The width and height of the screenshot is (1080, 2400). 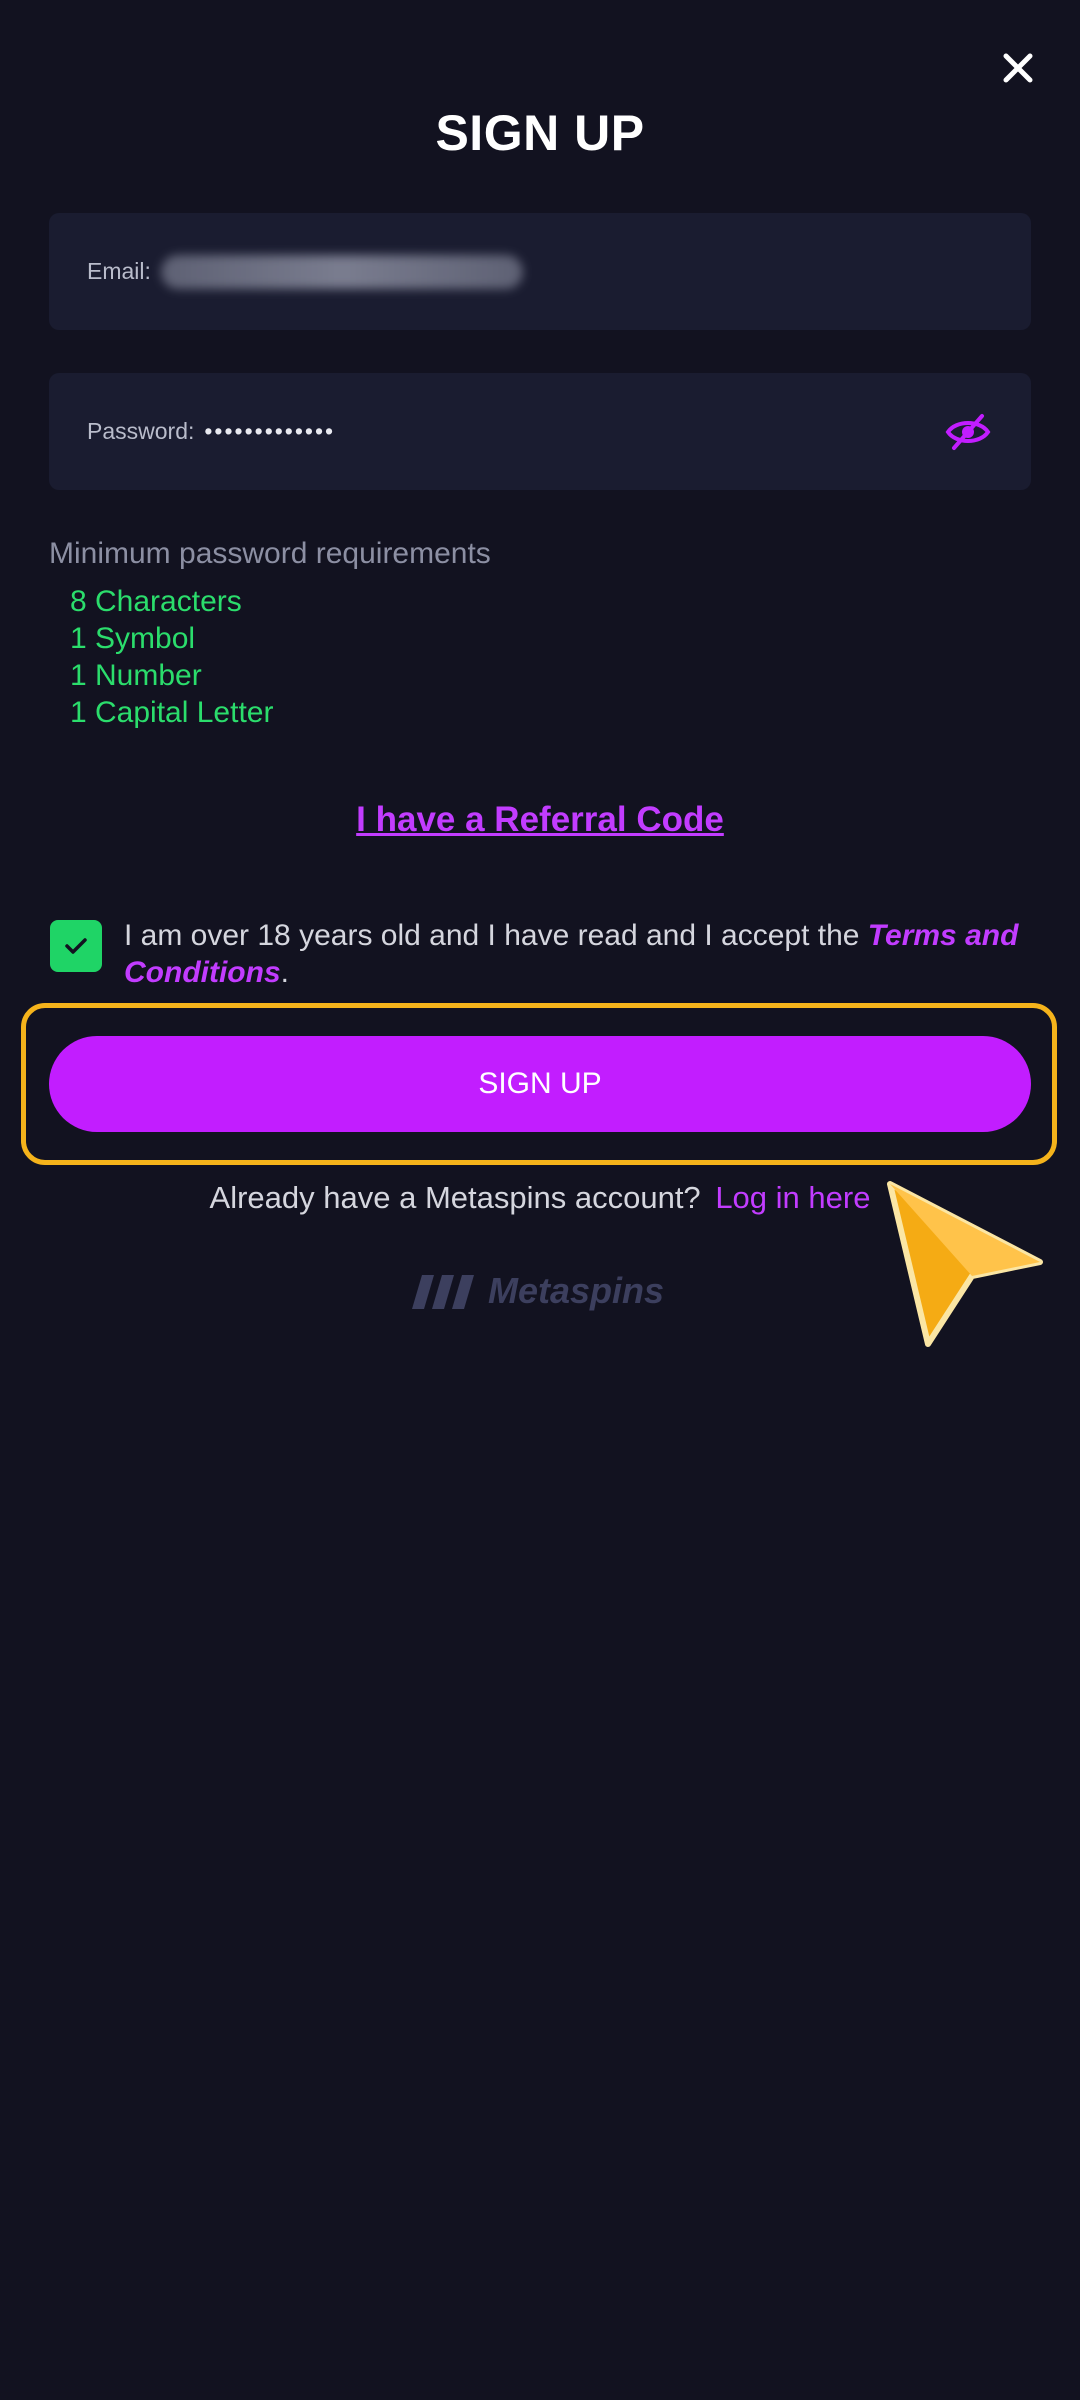 I want to click on eye-off-icon, so click(x=968, y=432).